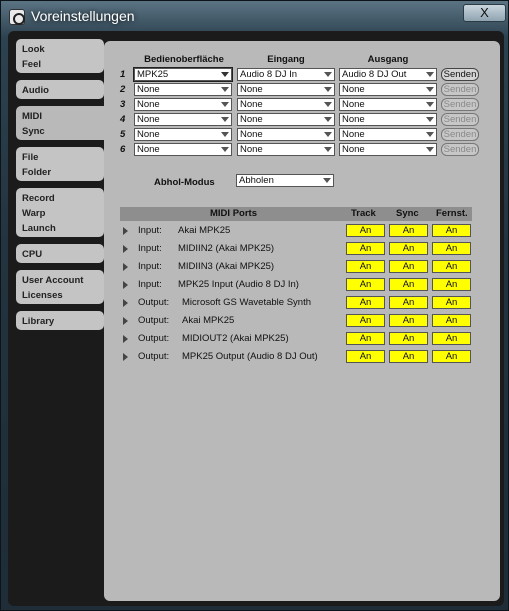 The height and width of the screenshot is (611, 509). I want to click on row-number: 6, so click(123, 149).